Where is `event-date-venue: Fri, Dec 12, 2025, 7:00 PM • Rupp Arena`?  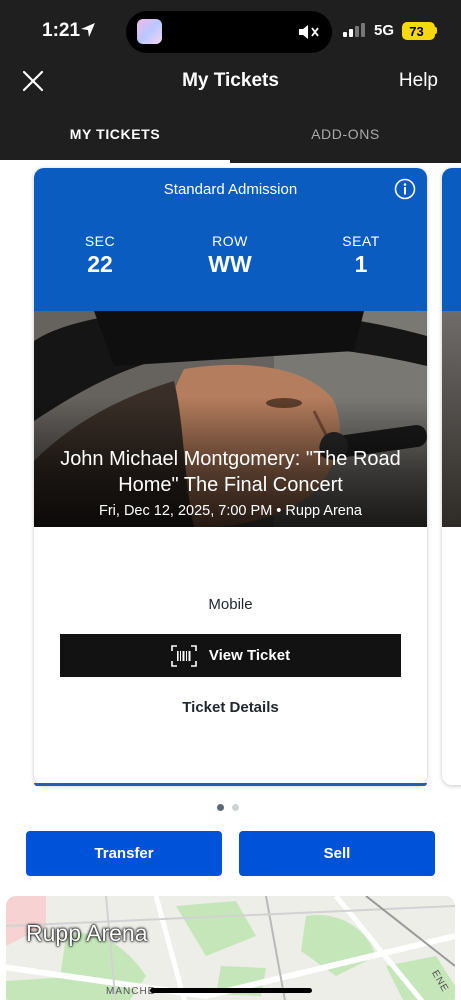
event-date-venue: Fri, Dec 12, 2025, 7:00 PM • Rupp Arena is located at coordinates (230, 511).